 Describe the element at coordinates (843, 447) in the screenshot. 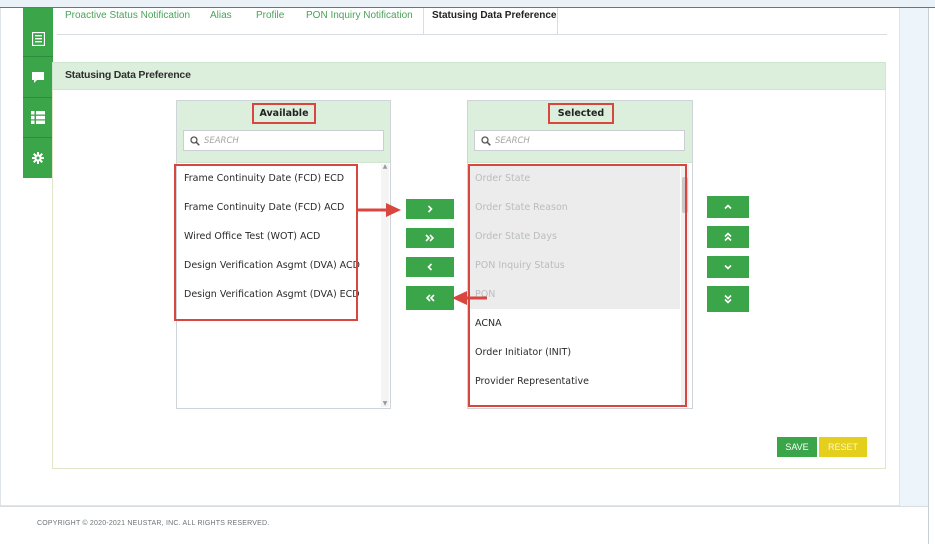

I see `reset-button: RESET` at that location.